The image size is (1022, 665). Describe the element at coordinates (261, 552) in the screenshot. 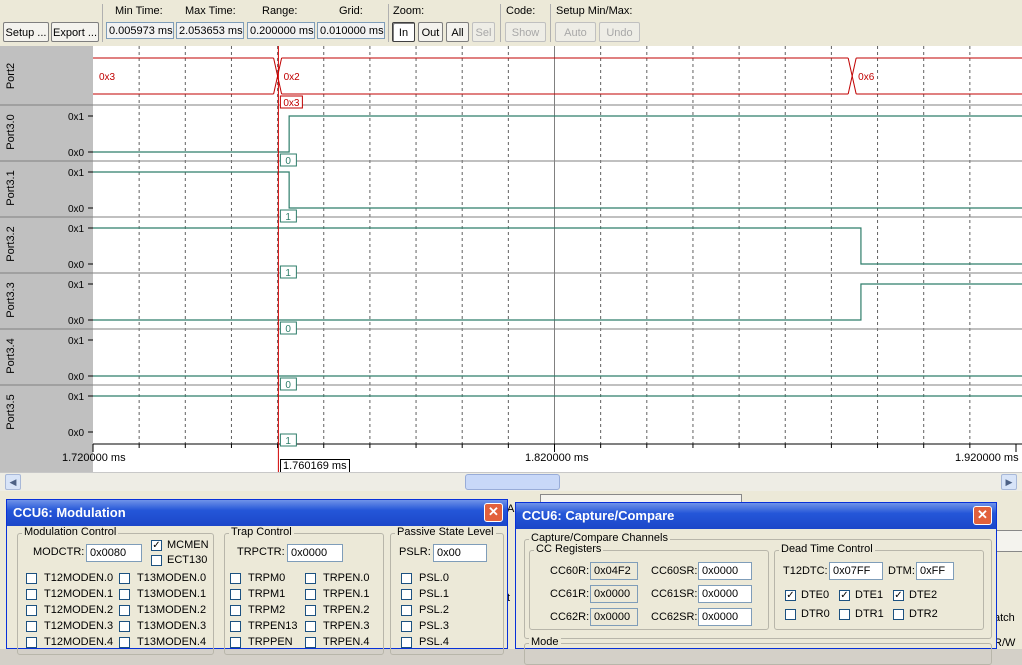

I see `trpctr-label: TRPCTR:` at that location.